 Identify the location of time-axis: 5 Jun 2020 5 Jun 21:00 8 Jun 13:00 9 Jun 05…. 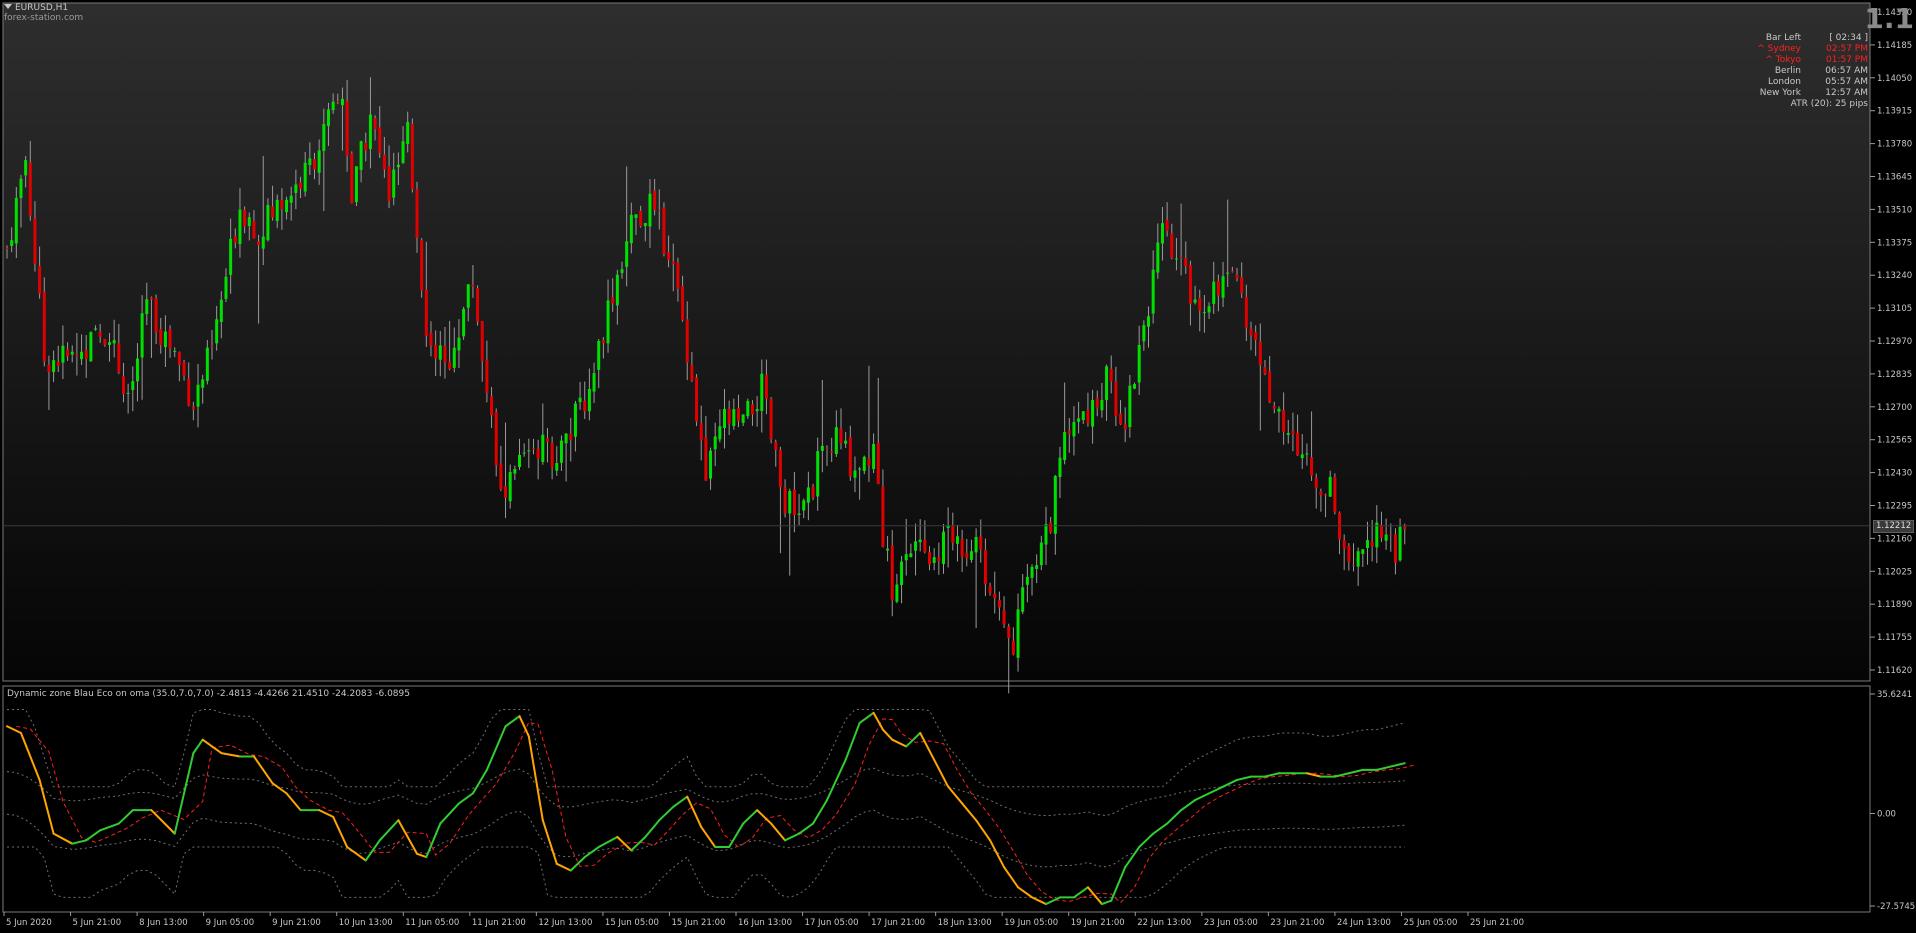
(763, 920).